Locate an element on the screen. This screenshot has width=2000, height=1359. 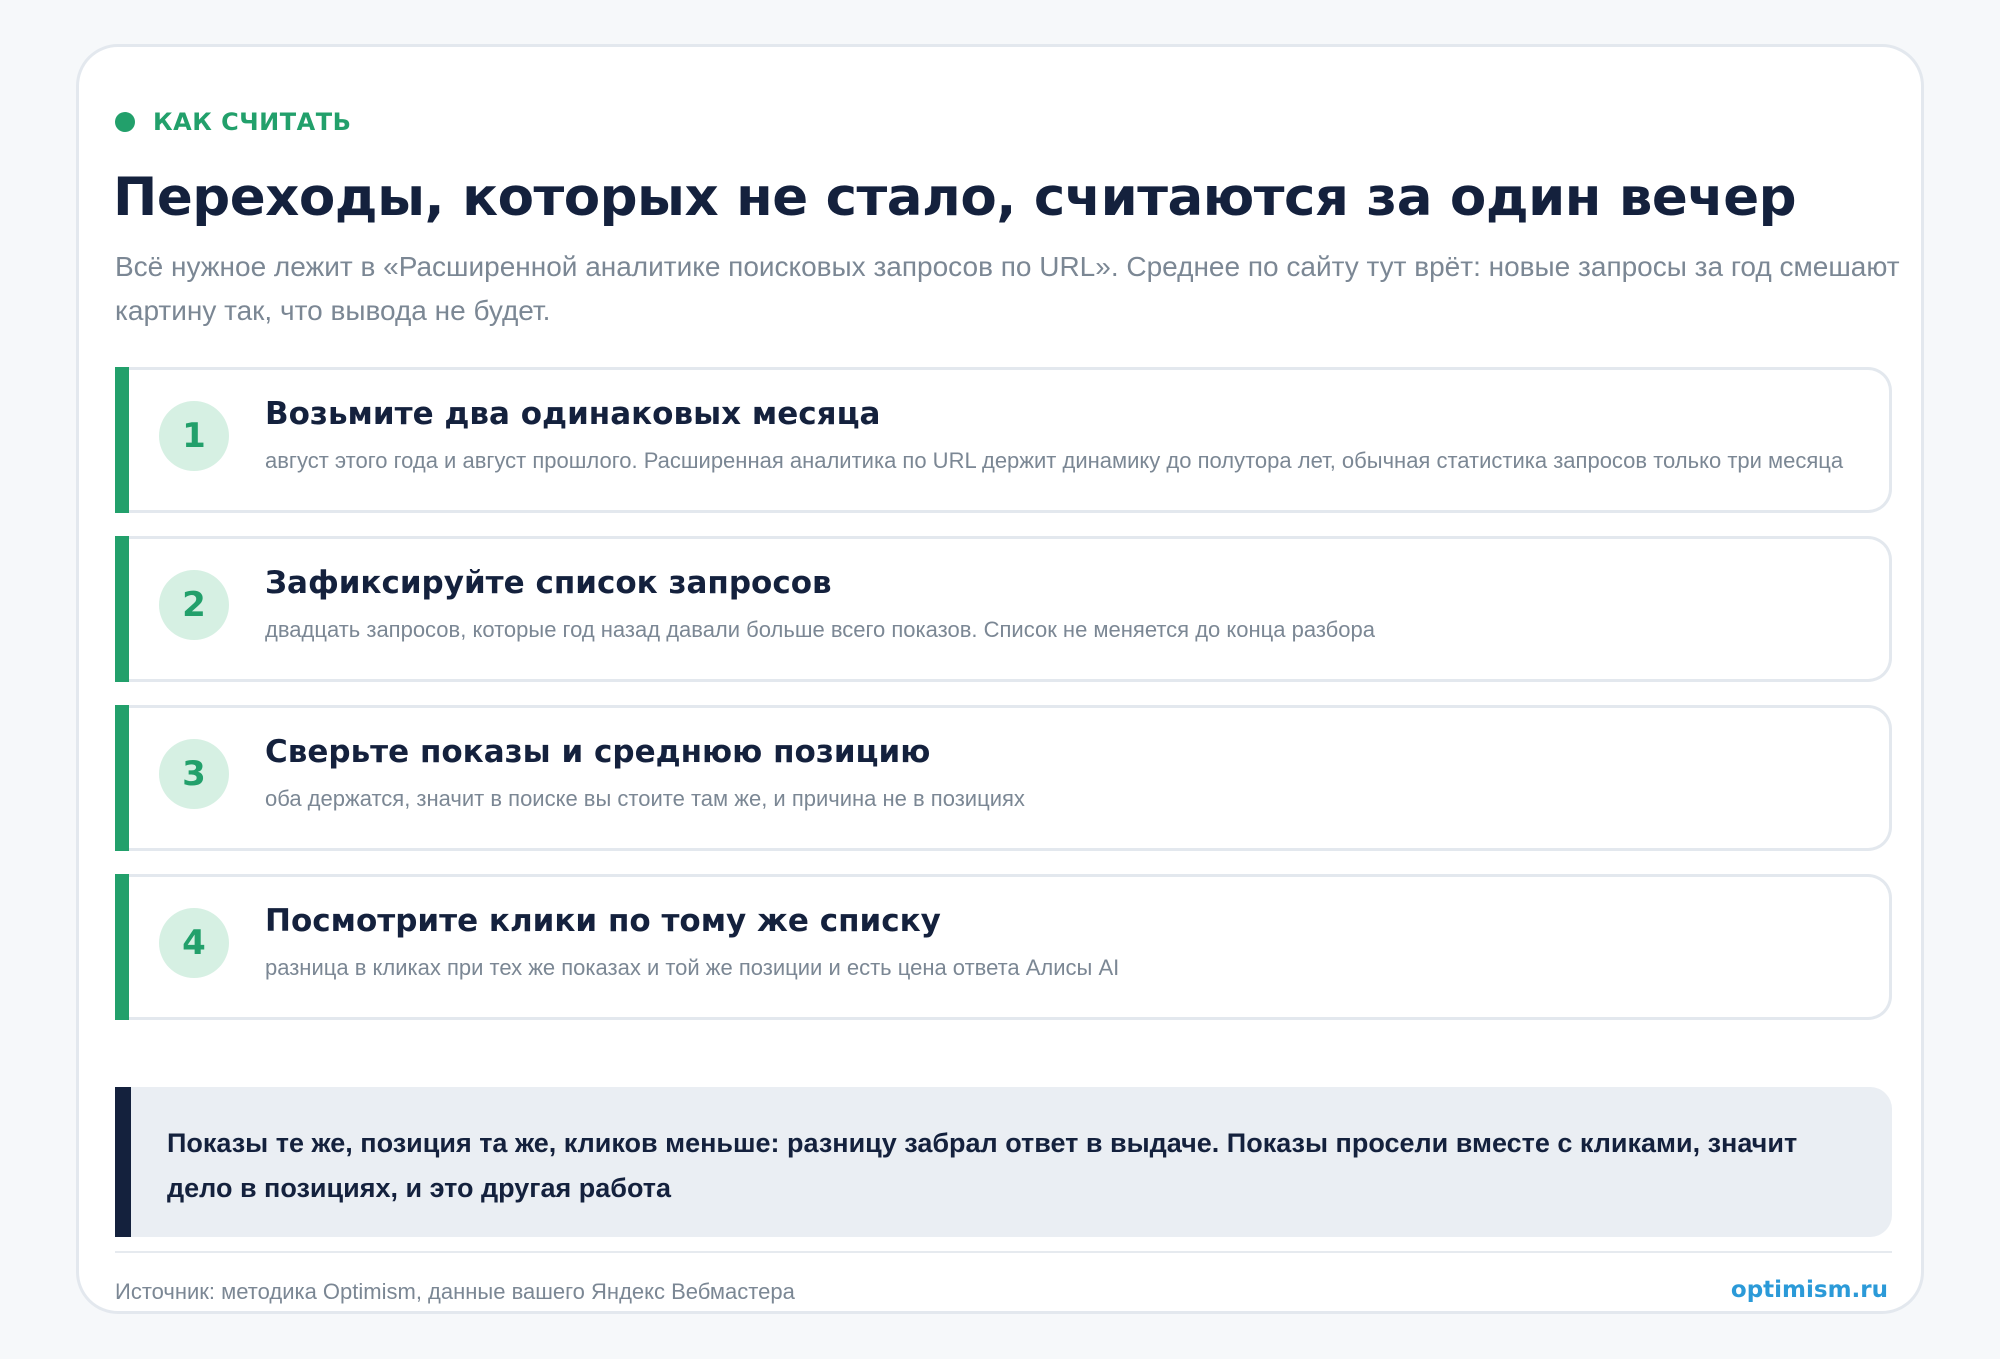
step-number-badge: 2 is located at coordinates (194, 605).